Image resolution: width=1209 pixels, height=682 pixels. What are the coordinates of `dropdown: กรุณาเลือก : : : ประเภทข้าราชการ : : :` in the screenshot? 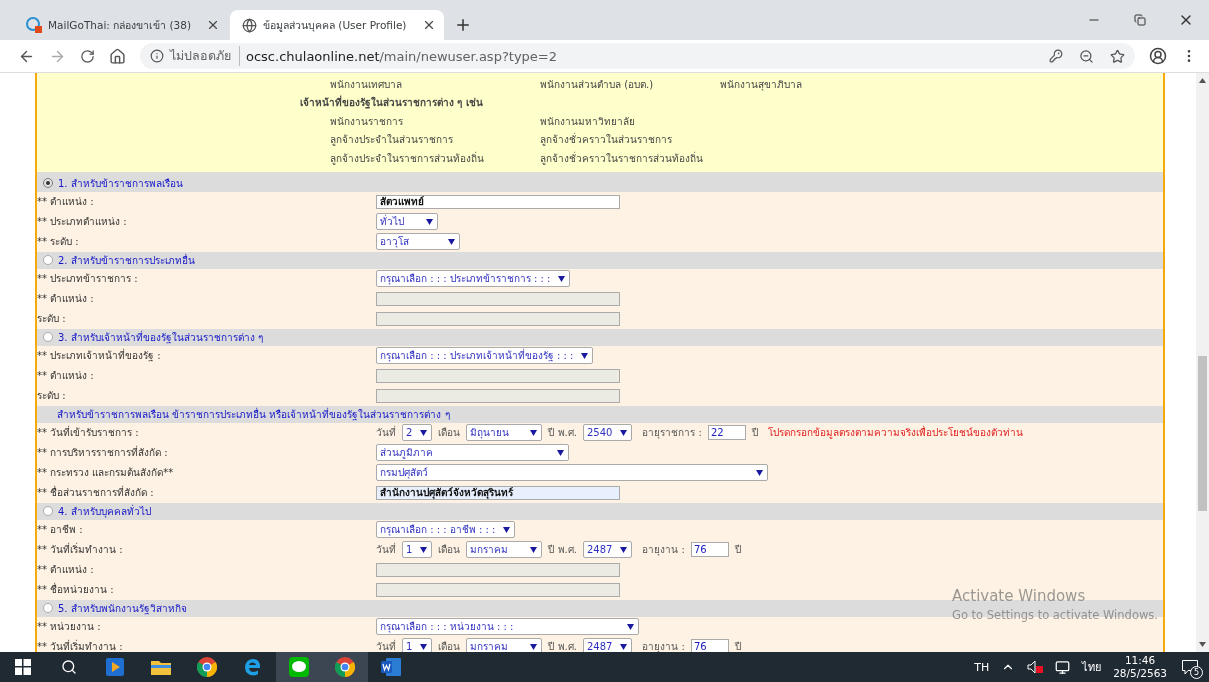 It's located at (473, 278).